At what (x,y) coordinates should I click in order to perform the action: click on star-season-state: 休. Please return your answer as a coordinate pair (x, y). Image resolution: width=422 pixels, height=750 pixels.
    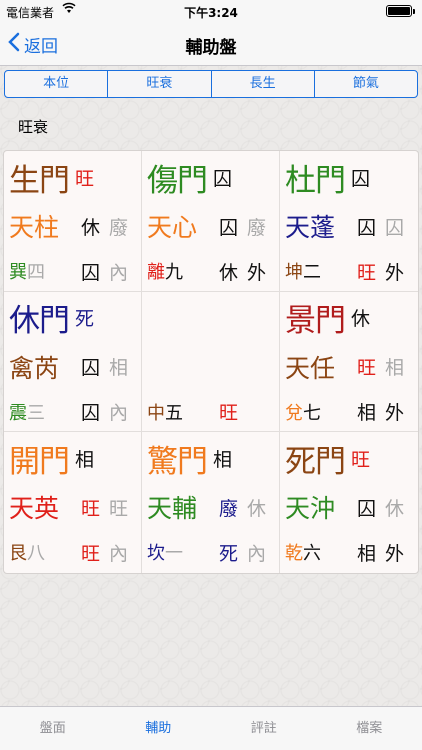
    Looking at the image, I should click on (257, 508).